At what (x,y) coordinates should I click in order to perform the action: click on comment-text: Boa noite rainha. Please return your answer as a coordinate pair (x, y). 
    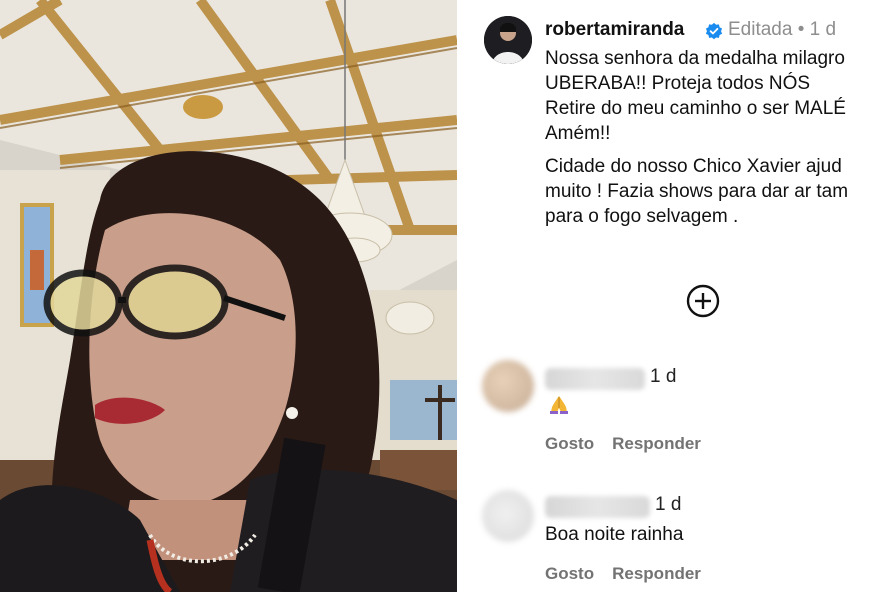
    Looking at the image, I should click on (614, 534).